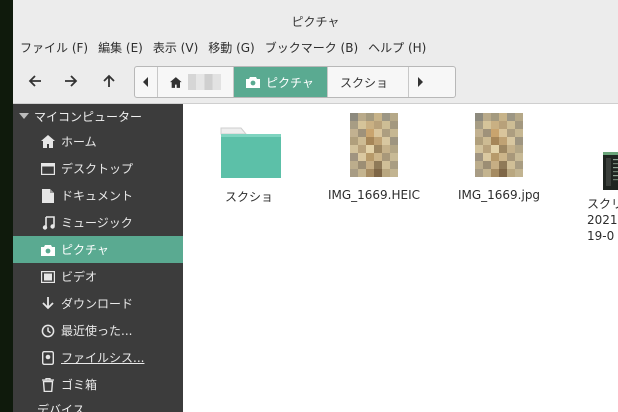 The image size is (618, 412). I want to click on sidebar-section-label: マイコンピューター, so click(88, 116).